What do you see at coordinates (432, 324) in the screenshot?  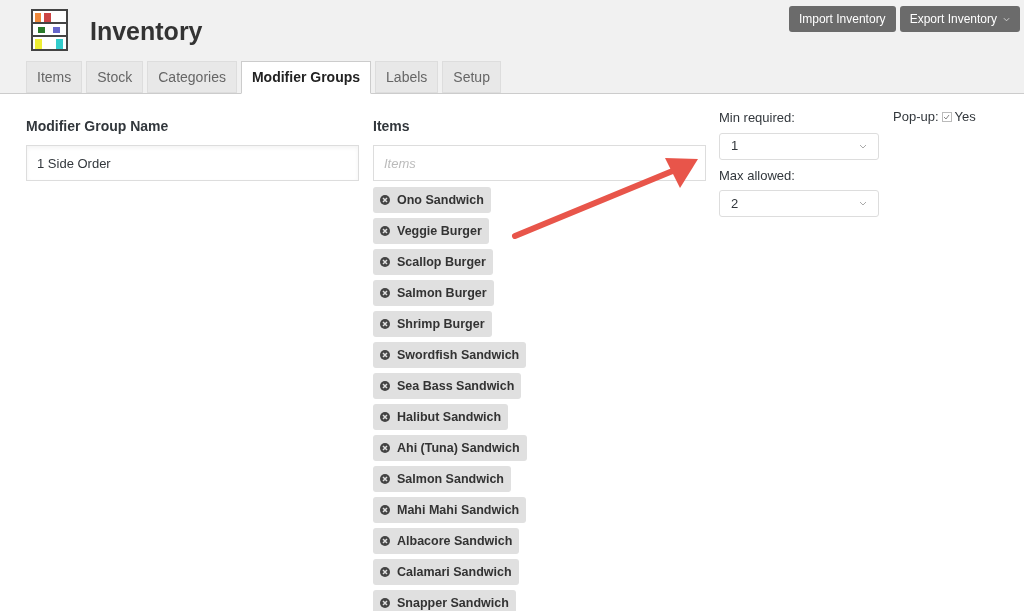 I see `item-tag: Shrimp Burger` at bounding box center [432, 324].